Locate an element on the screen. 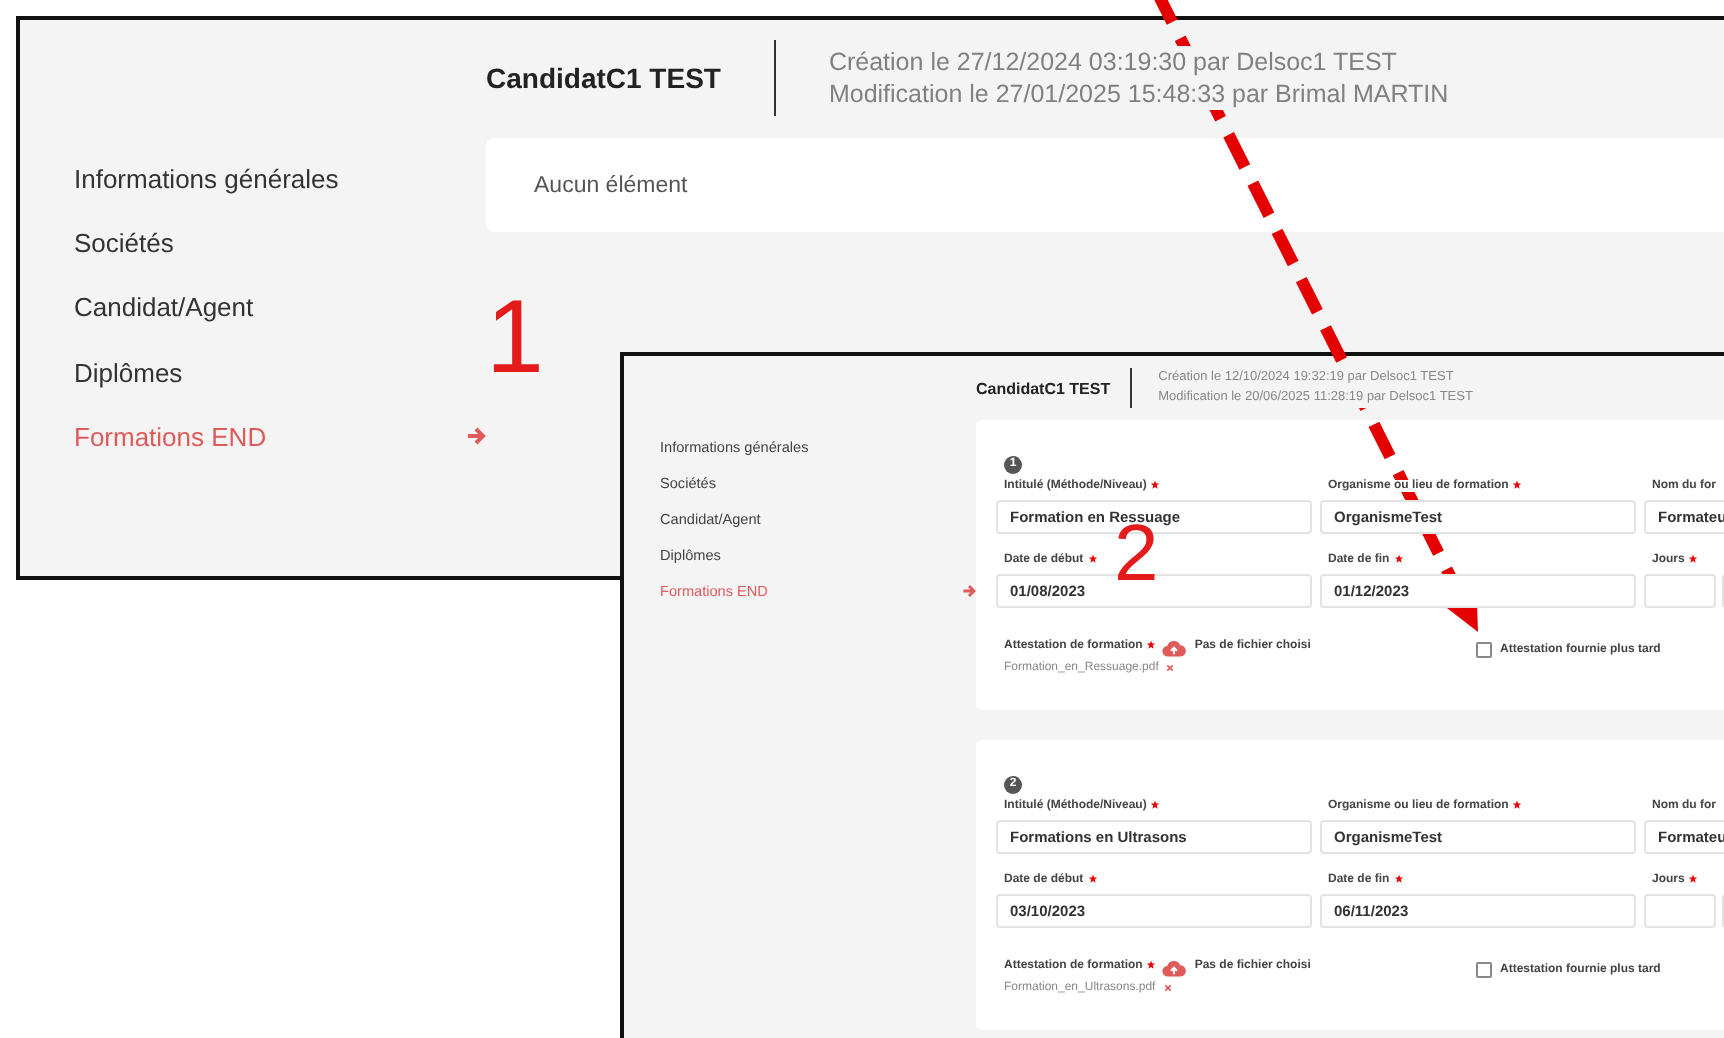 The width and height of the screenshot is (1724, 1038). sidebar-item: Candidat/Agent is located at coordinates (280, 307).